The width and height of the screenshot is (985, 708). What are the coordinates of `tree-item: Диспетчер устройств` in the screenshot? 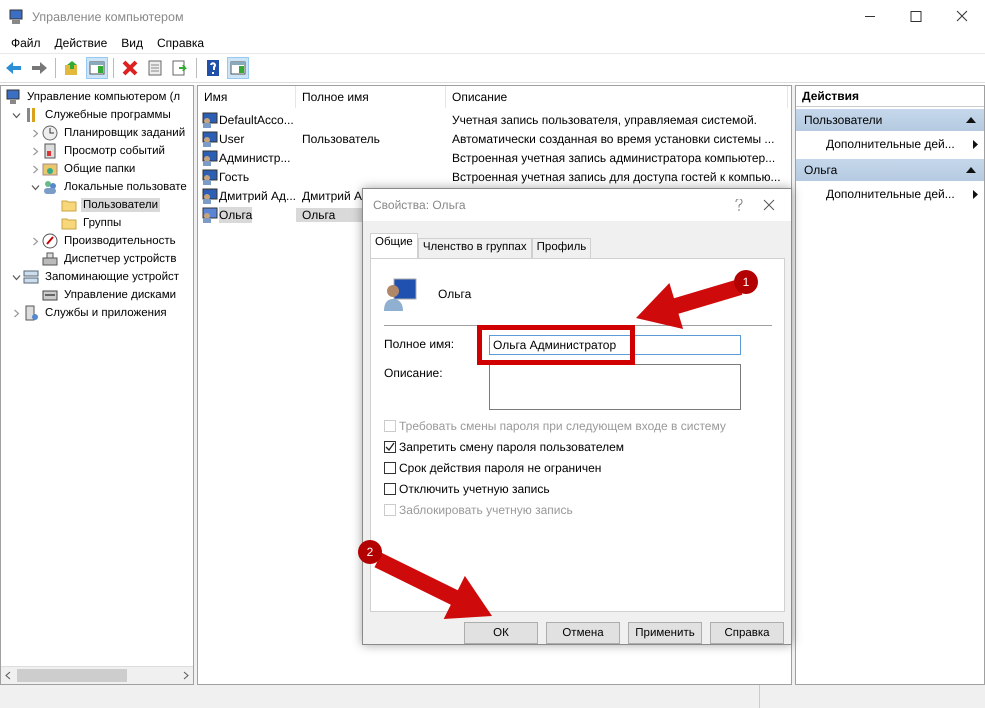 It's located at (120, 259).